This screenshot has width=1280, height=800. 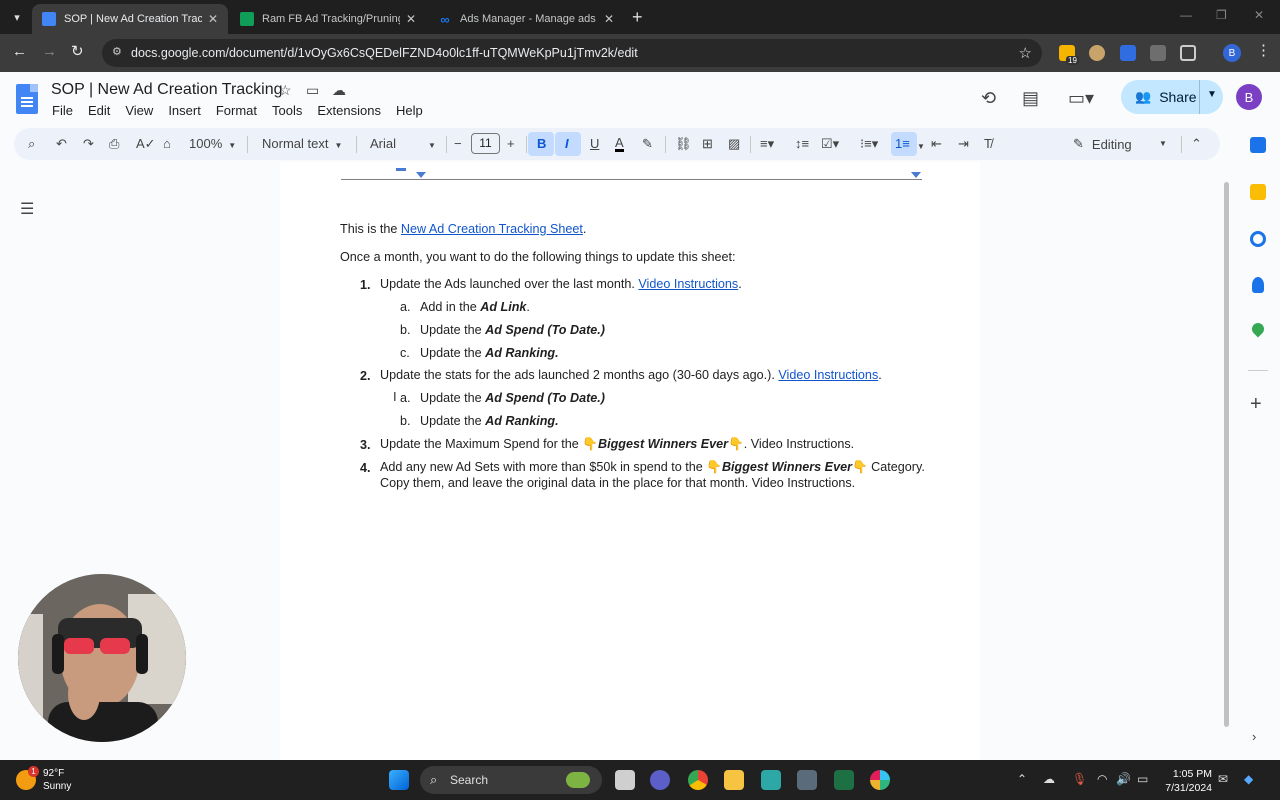 What do you see at coordinates (1081, 98) in the screenshot?
I see `meet-icon: ▭▾` at bounding box center [1081, 98].